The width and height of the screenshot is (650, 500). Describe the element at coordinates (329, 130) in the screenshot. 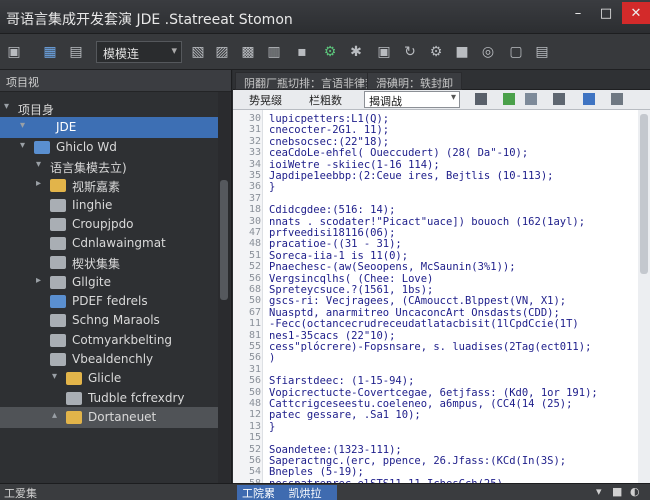

I see `code-line: cnecocter-2G1. 11);` at that location.